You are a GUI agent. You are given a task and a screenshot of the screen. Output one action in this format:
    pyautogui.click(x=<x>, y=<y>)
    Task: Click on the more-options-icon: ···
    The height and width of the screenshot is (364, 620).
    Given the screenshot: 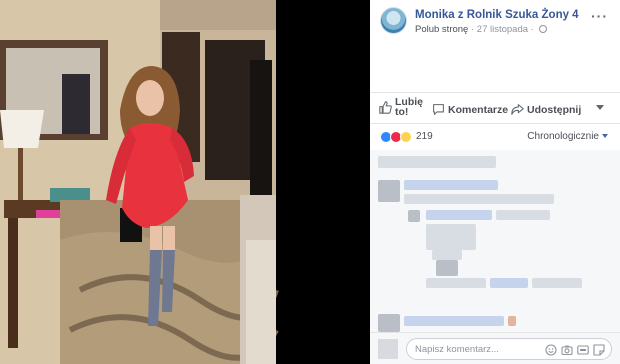 What is the action you would take?
    pyautogui.click(x=599, y=16)
    